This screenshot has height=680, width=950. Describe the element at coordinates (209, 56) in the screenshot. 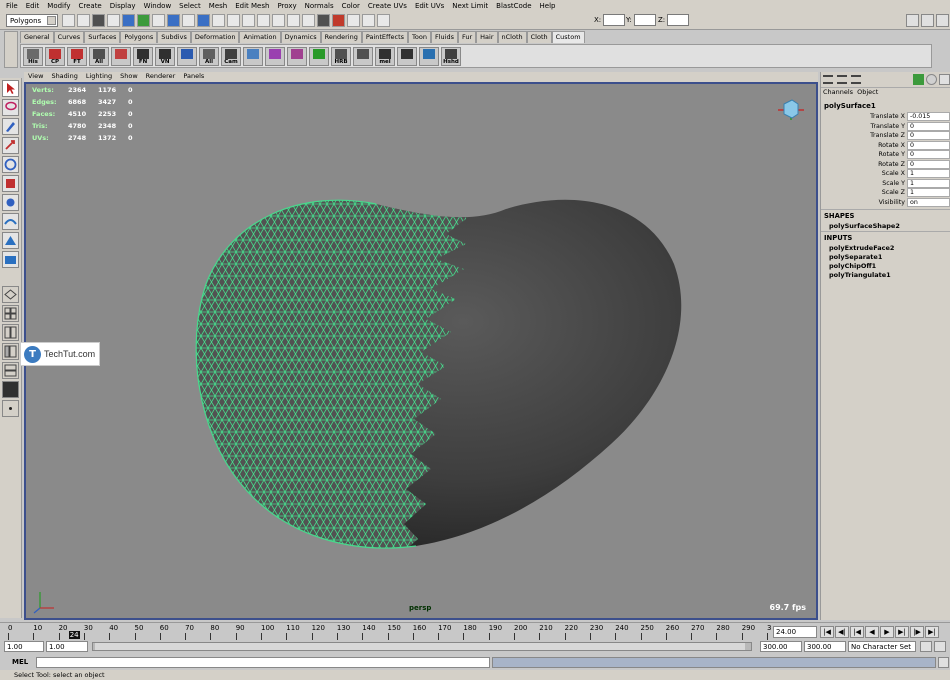

I see `shelf-button-all-8: All` at that location.